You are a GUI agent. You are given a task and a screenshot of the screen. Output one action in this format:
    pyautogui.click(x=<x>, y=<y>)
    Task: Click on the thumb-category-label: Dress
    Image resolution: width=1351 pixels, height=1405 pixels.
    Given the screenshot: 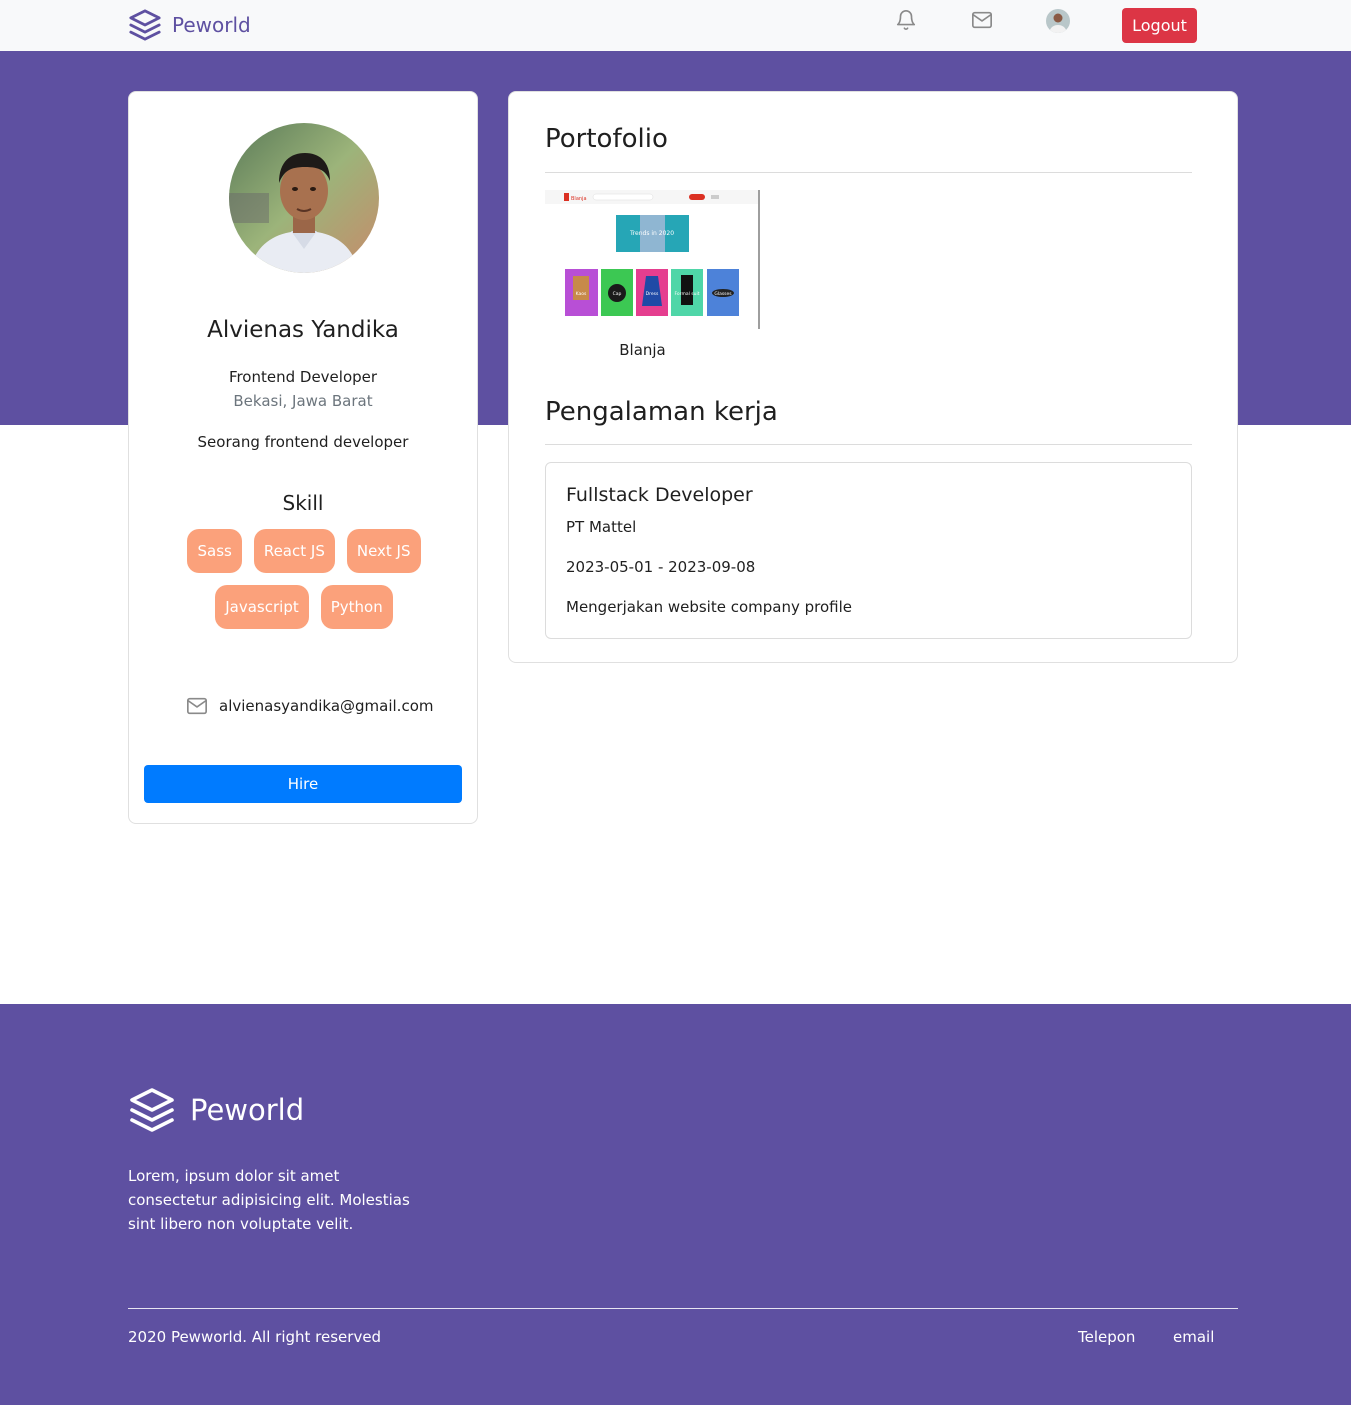 What is the action you would take?
    pyautogui.click(x=652, y=294)
    